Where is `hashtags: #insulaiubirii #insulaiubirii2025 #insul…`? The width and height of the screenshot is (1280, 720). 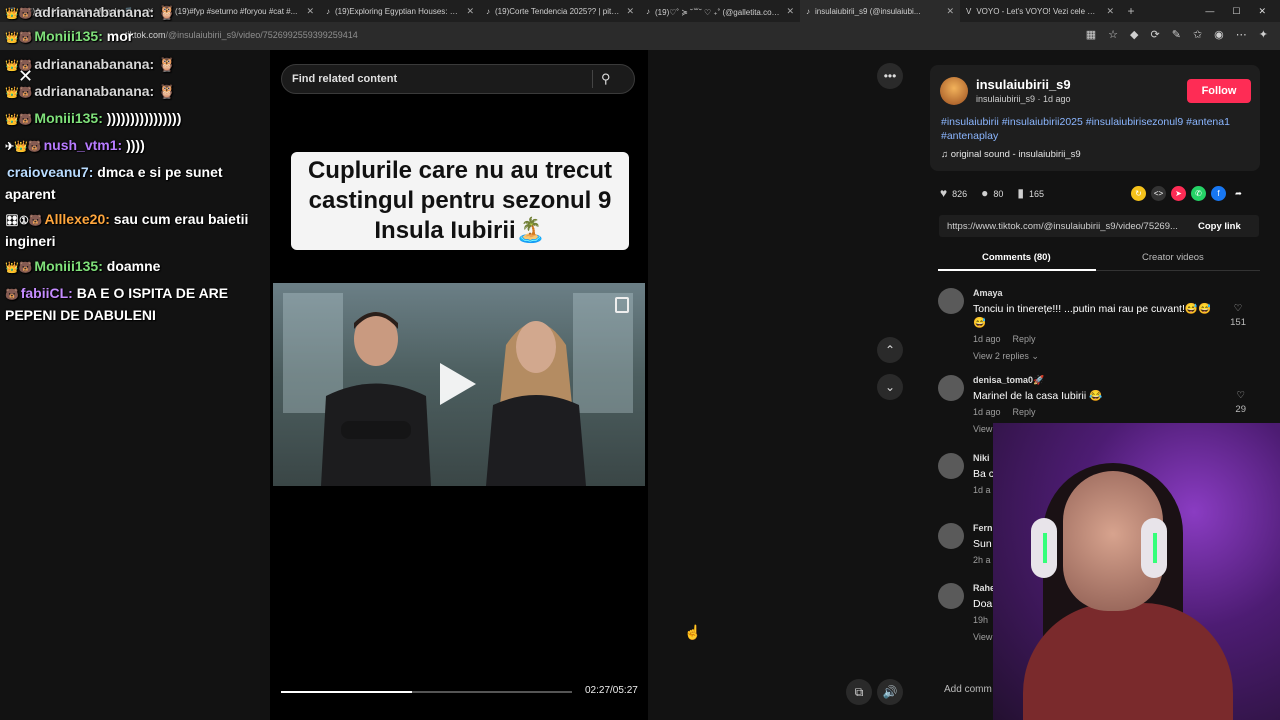
hashtags: #insulaiubirii #insulaiubirii2025 #insul… is located at coordinates (1091, 129).